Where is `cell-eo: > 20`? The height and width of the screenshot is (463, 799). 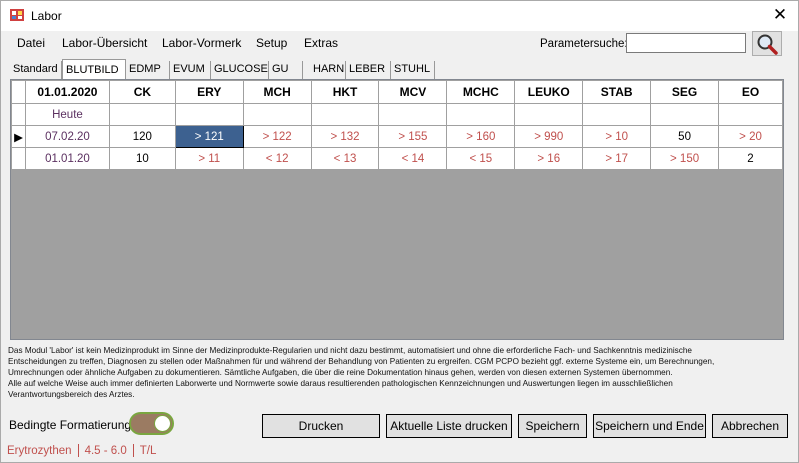
cell-eo: > 20 is located at coordinates (750, 136).